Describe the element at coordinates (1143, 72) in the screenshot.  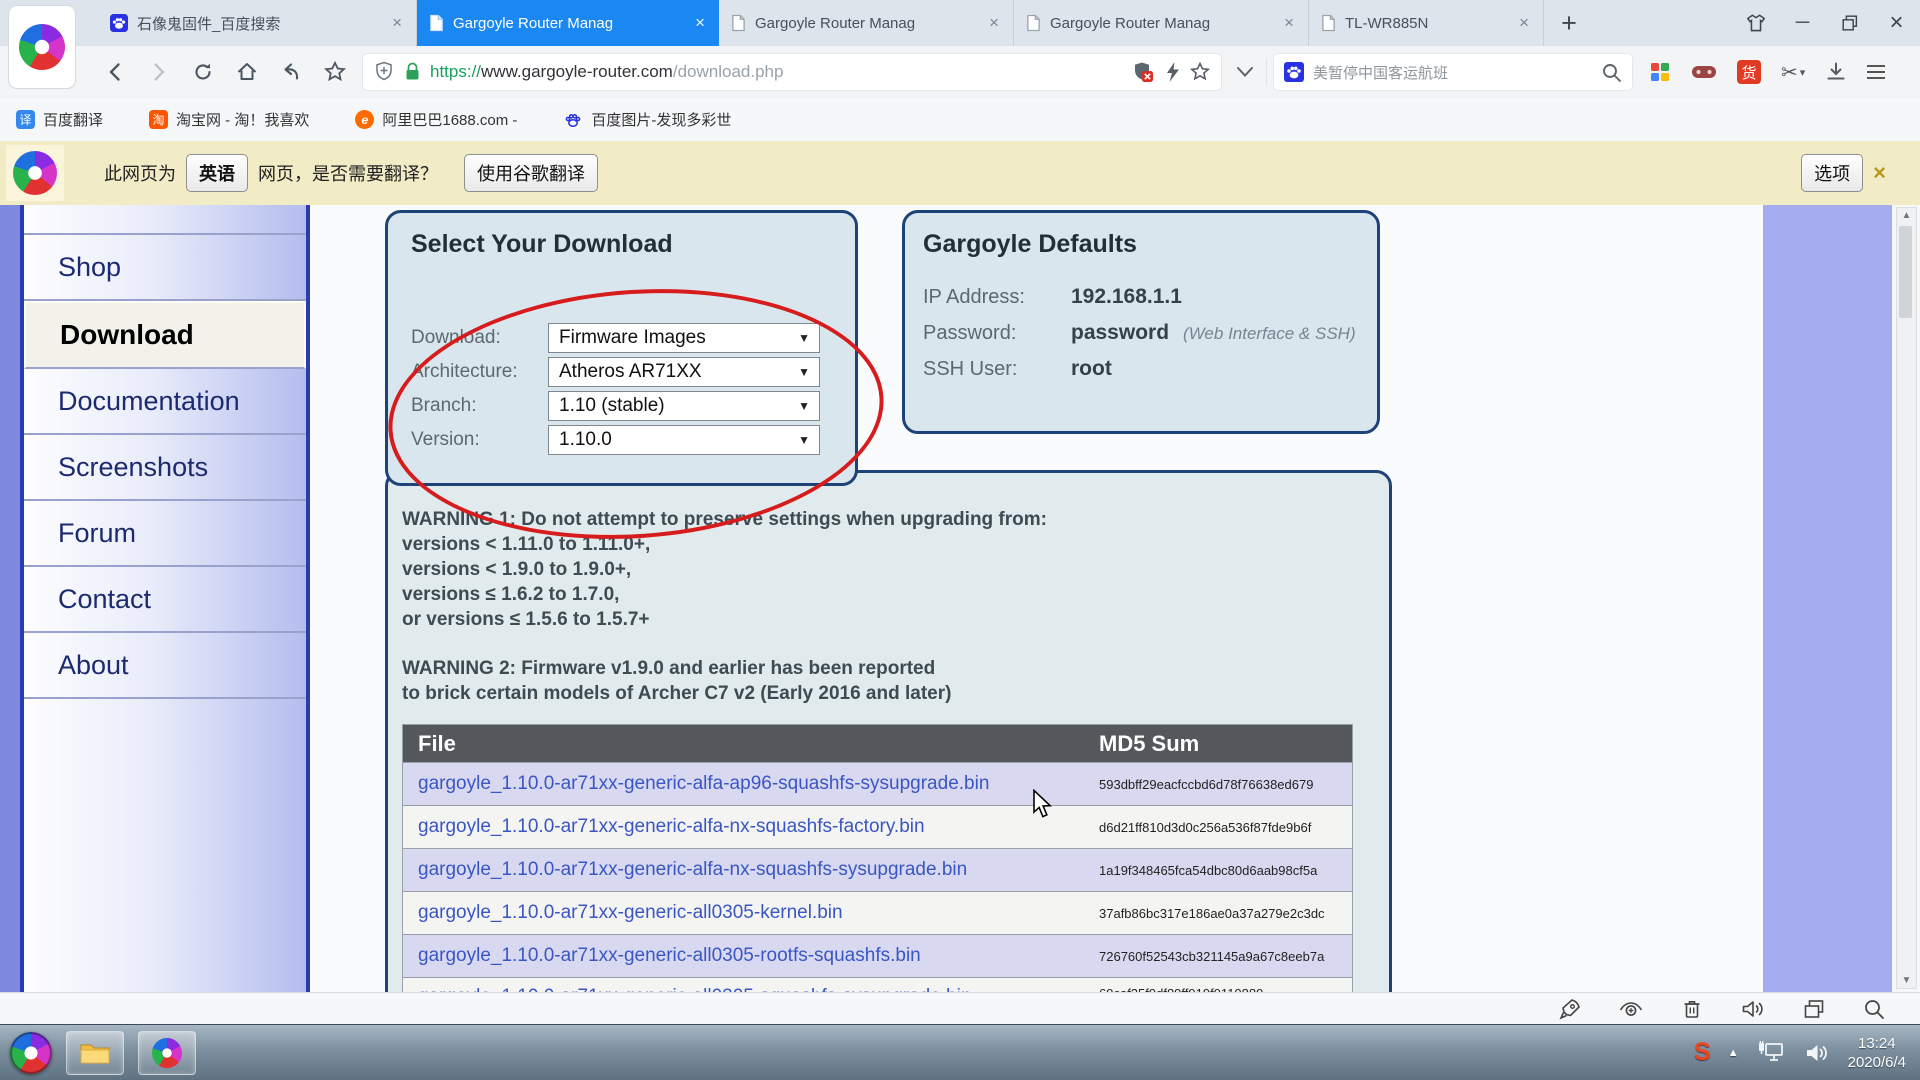
I see `shield-blocked-icon` at that location.